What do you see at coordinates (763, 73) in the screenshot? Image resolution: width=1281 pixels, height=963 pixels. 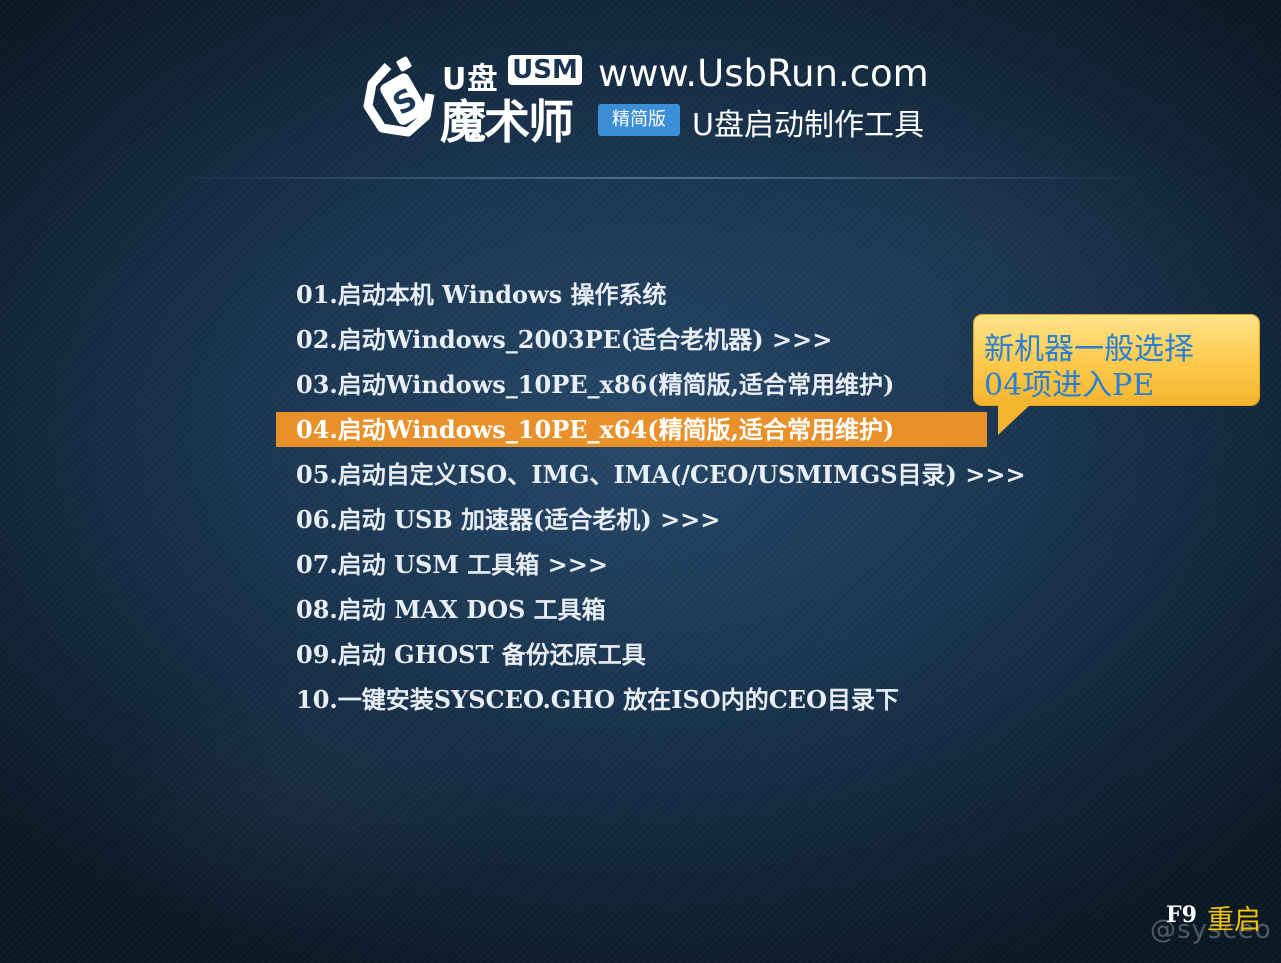 I see `site-url: www.UsbRun.com` at bounding box center [763, 73].